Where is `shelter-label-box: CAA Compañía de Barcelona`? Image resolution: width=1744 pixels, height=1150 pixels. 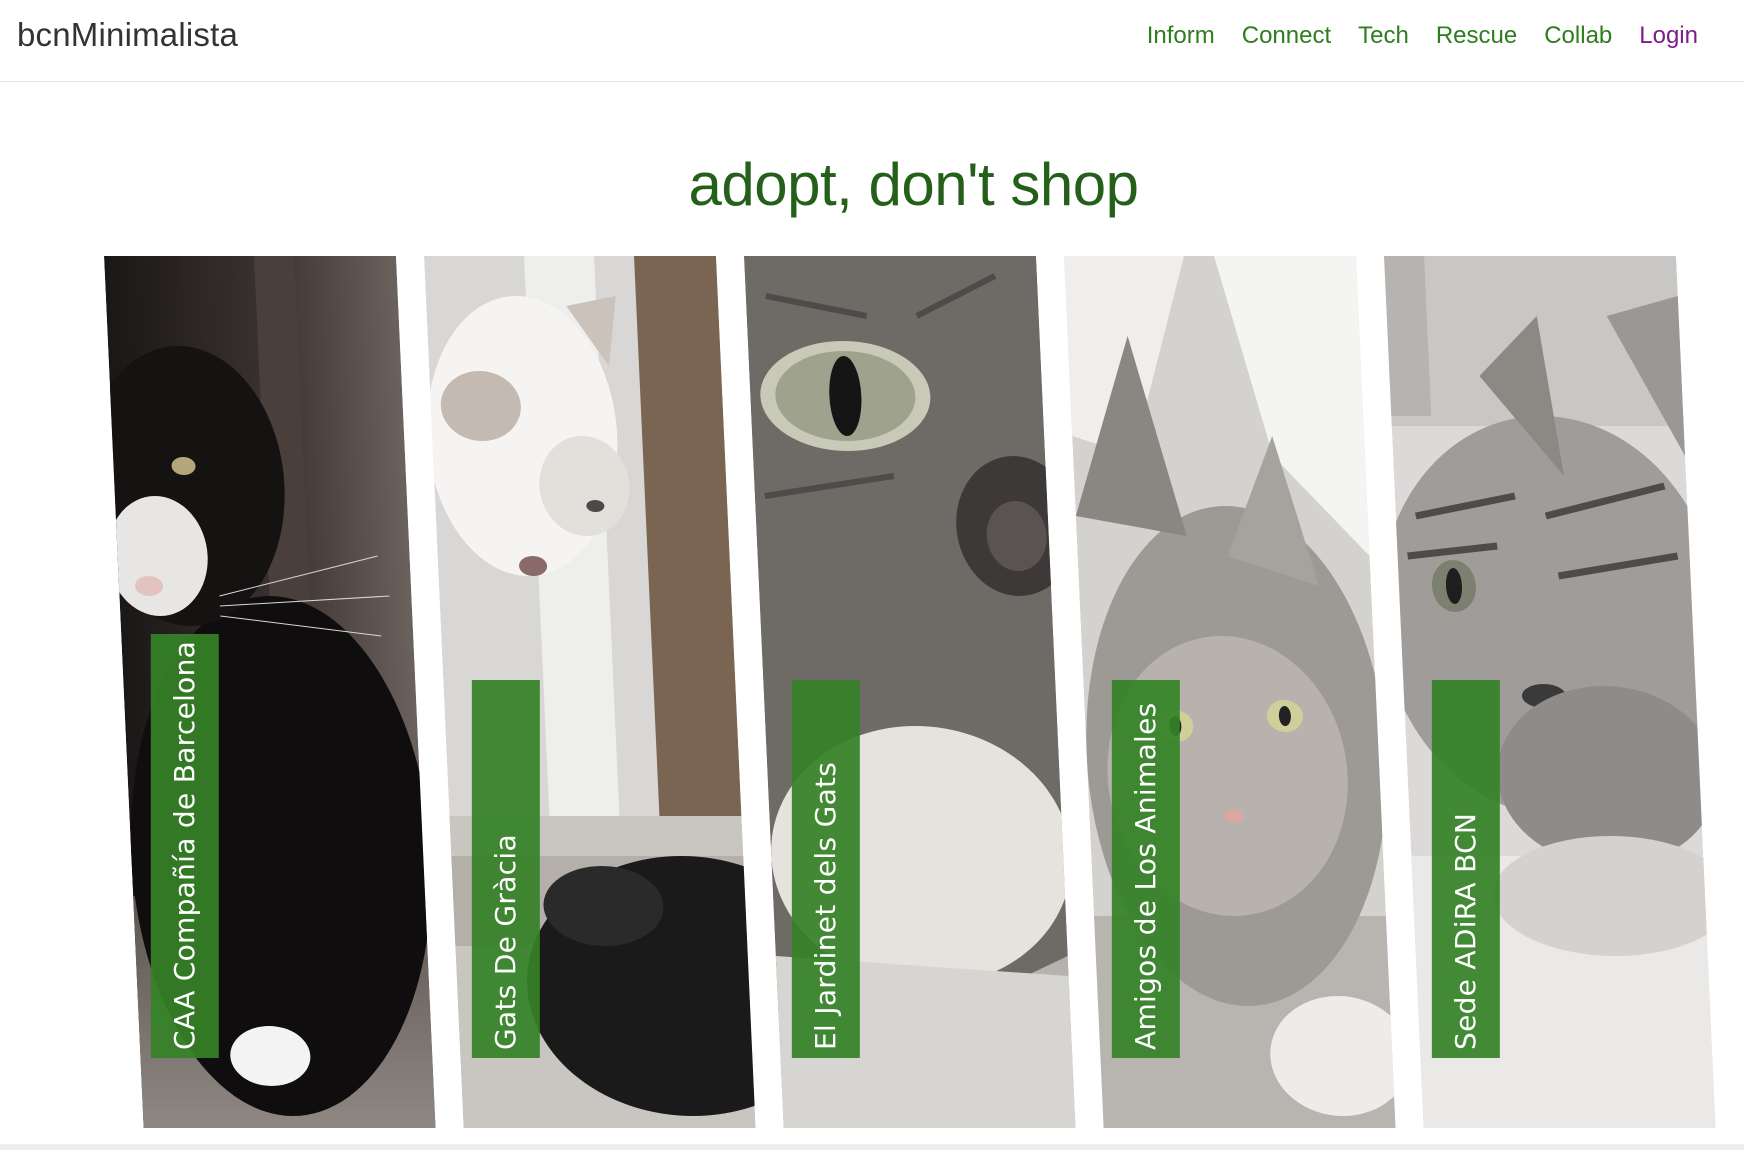
shelter-label-box: CAA Compañía de Barcelona is located at coordinates (184, 846).